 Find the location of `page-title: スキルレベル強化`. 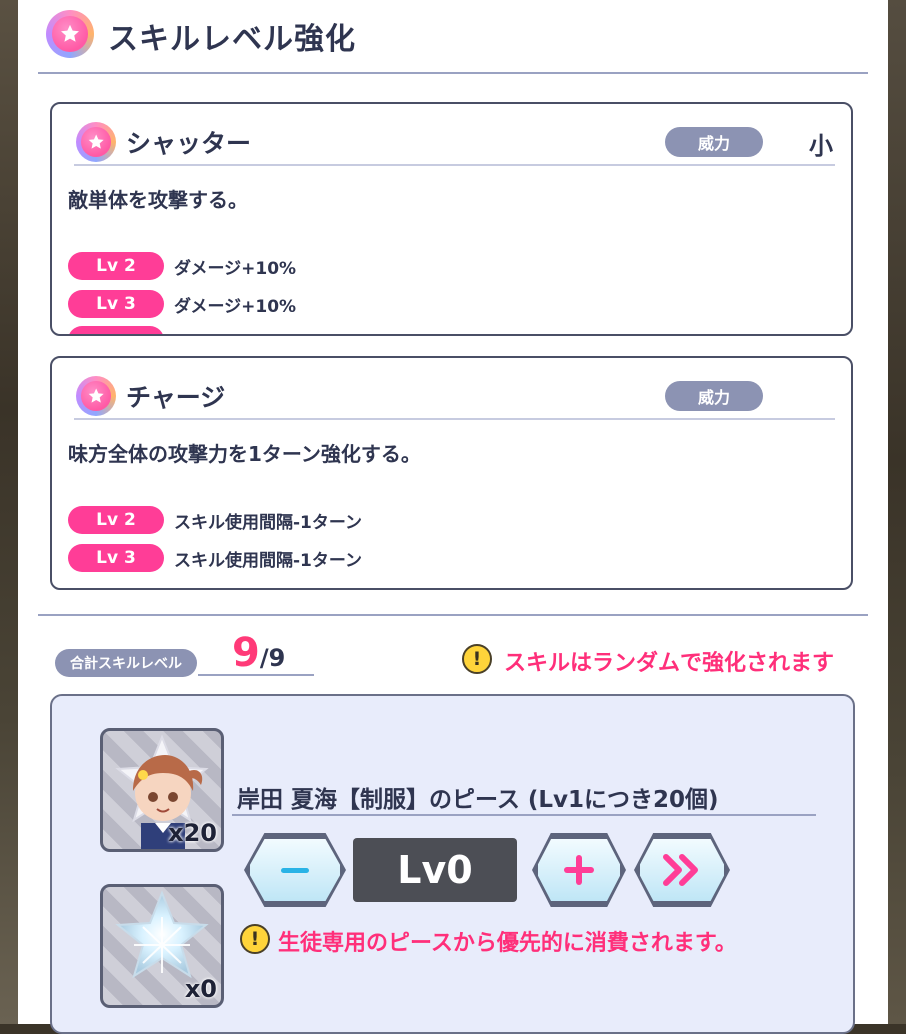

page-title: スキルレベル強化 is located at coordinates (232, 39).